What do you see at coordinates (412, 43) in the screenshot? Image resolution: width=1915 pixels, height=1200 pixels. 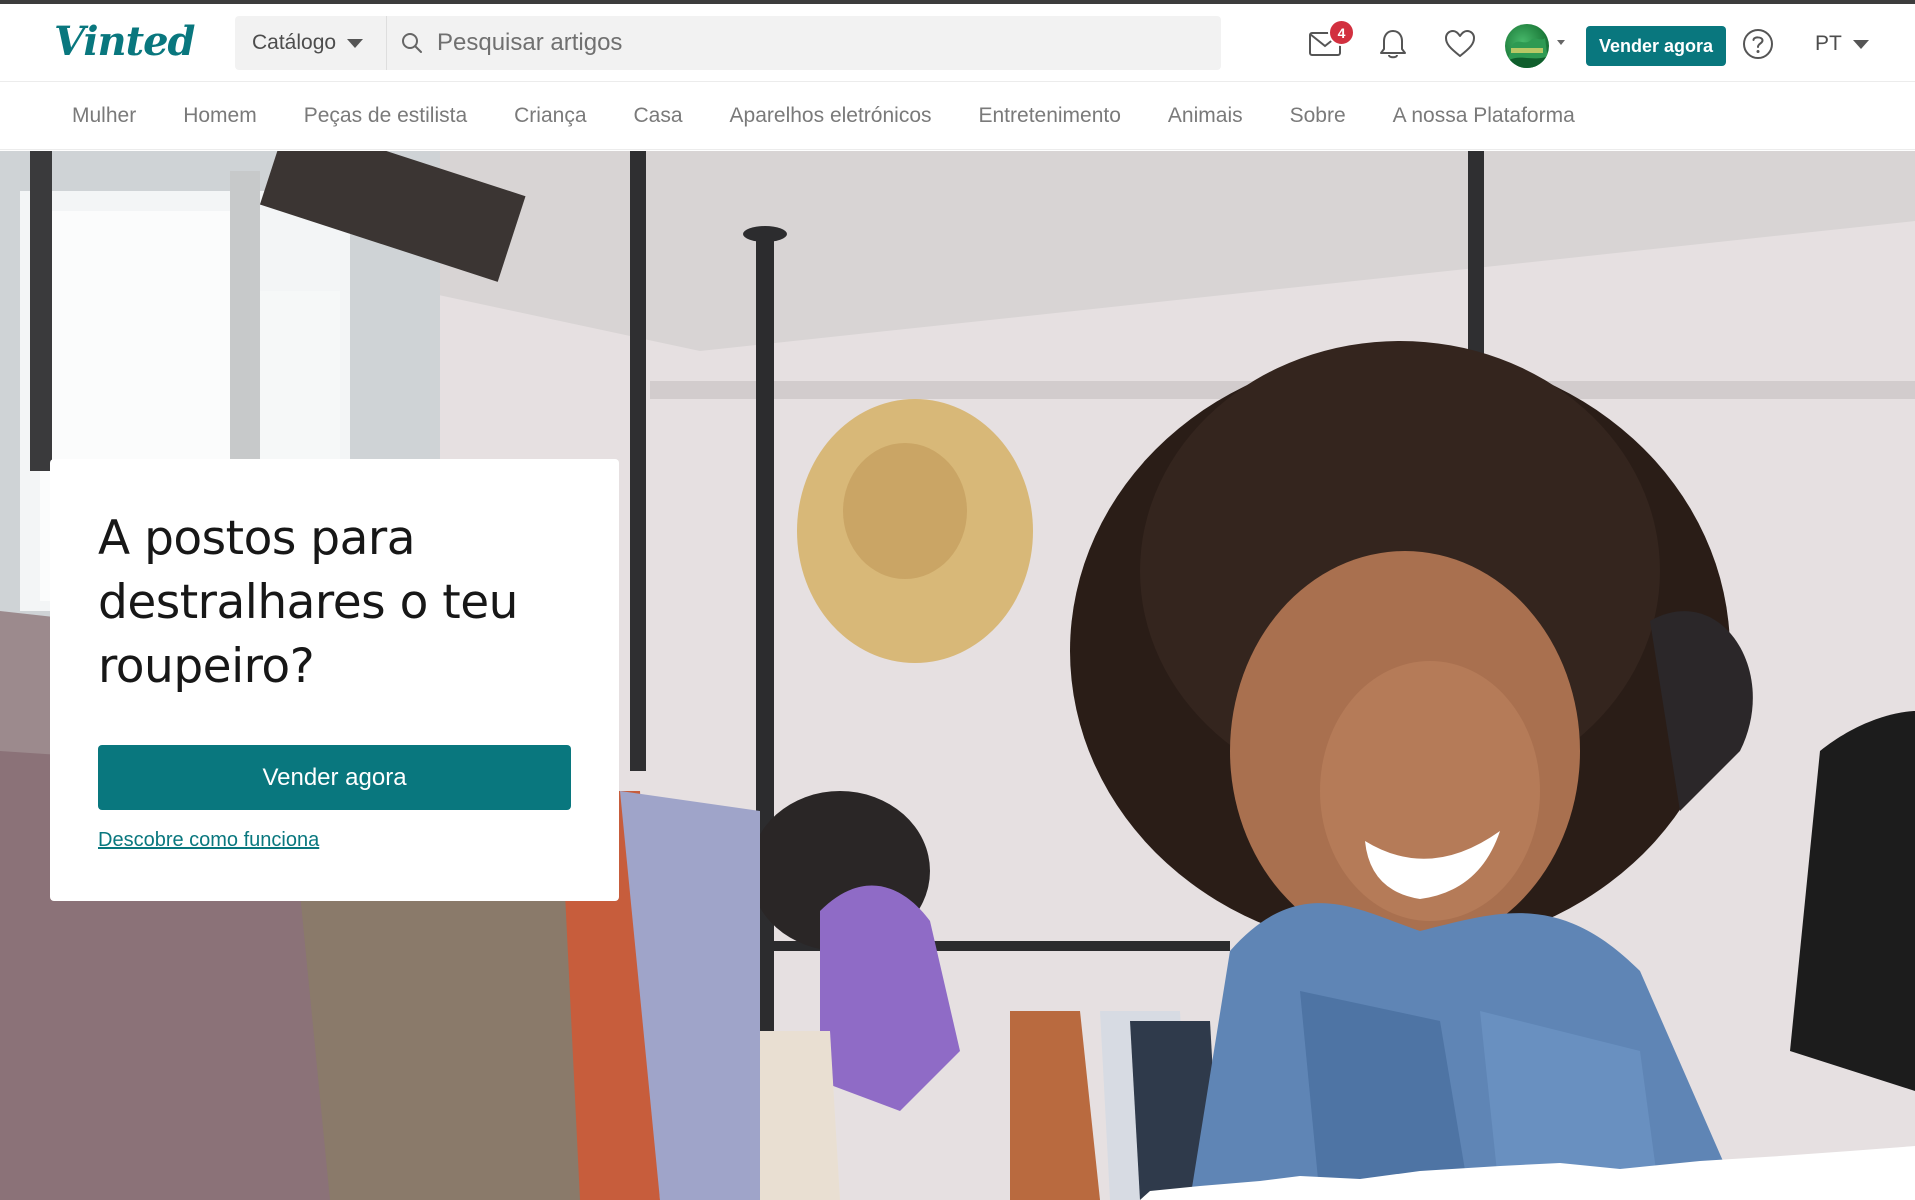 I see `search-icon` at bounding box center [412, 43].